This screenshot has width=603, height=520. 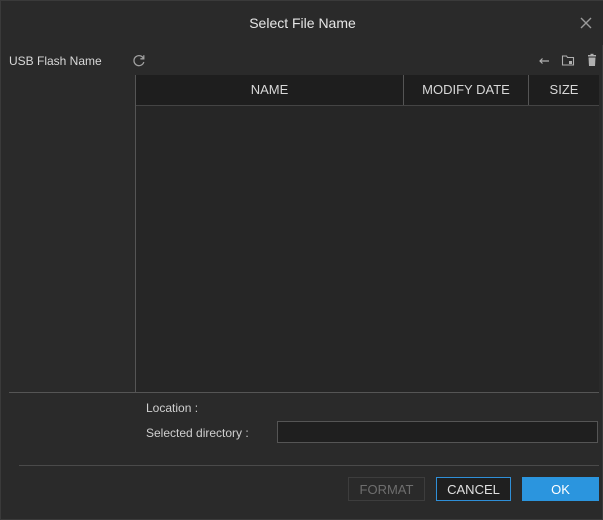 I want to click on footer-divider, so click(x=309, y=465).